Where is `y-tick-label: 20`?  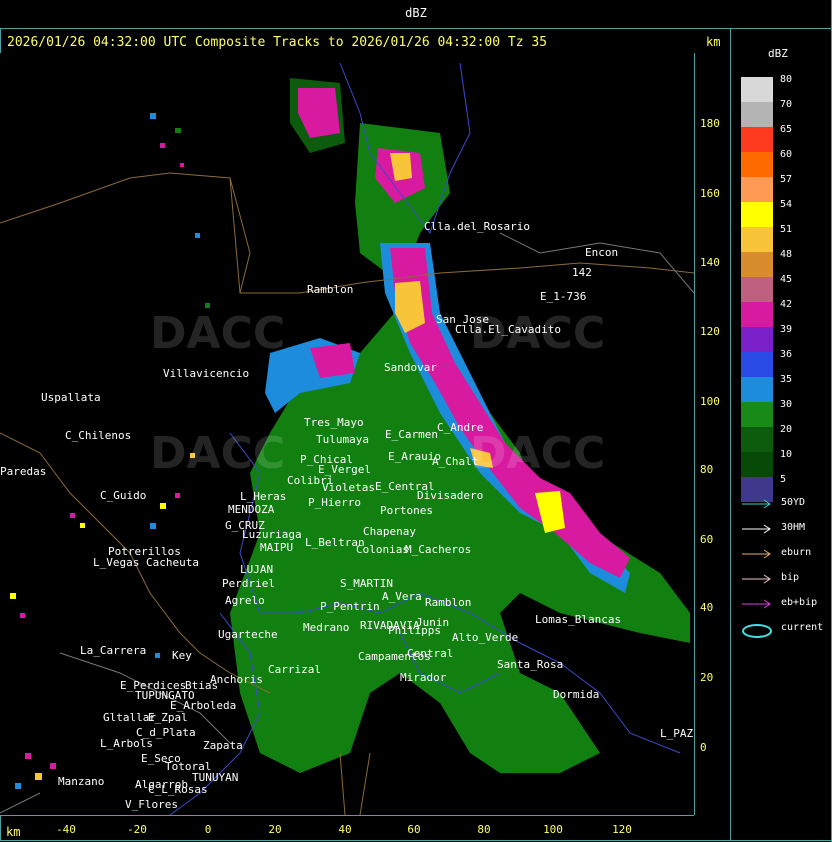
y-tick-label: 20 is located at coordinates (707, 677).